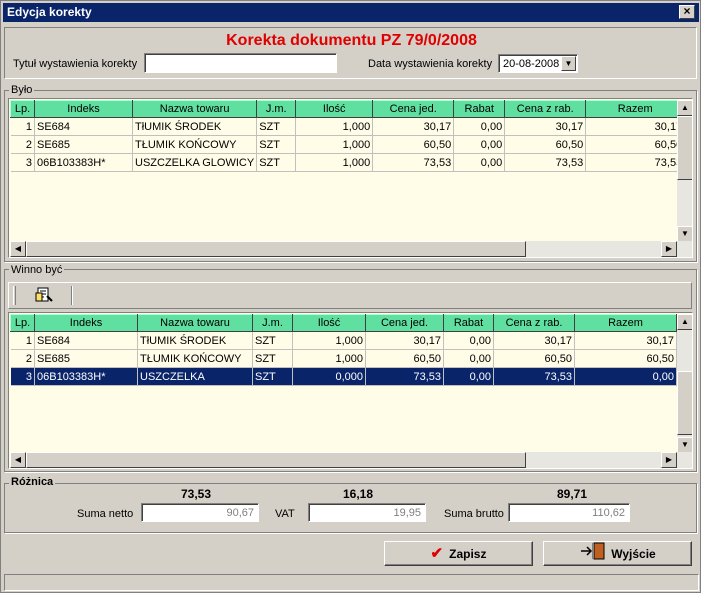 This screenshot has height=593, width=701. Describe the element at coordinates (22, 90) in the screenshot. I see `bylo-label: Było` at that location.